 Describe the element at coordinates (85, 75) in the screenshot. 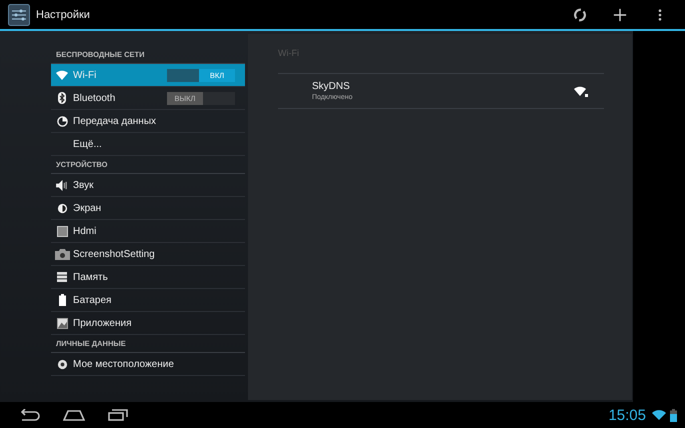

I see `item-label: Wi-Fi` at that location.